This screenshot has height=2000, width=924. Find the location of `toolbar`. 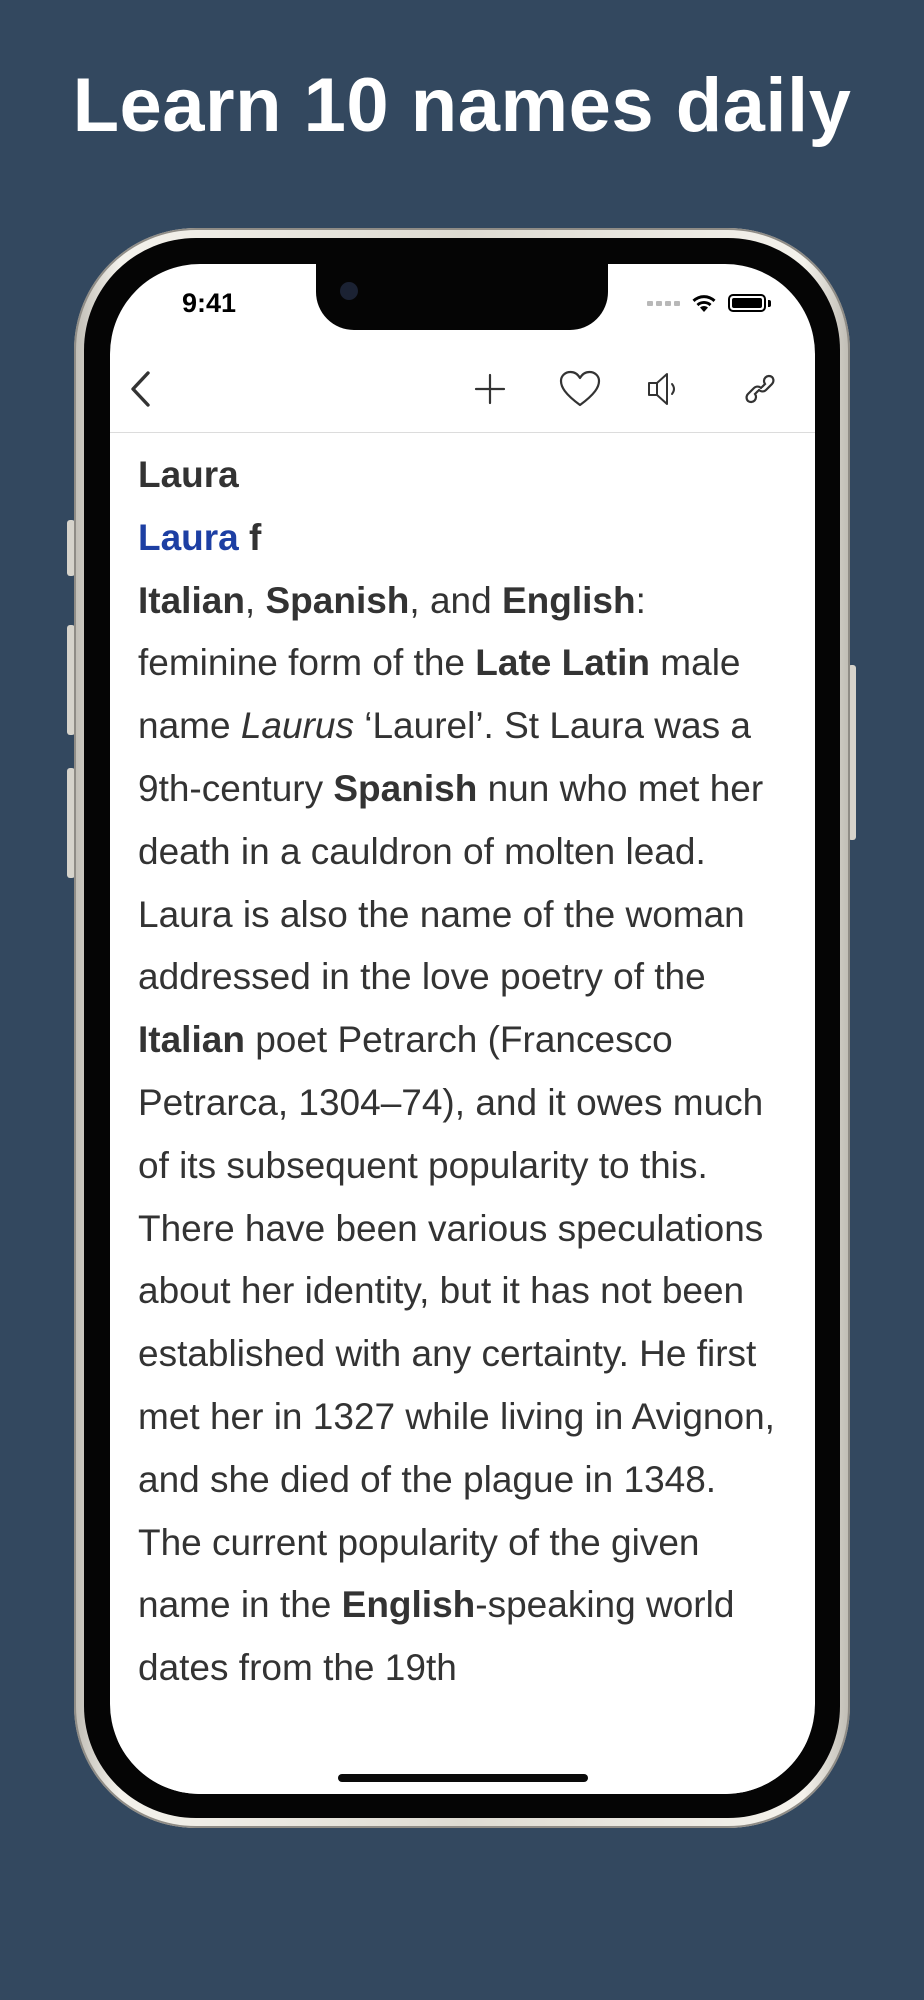

toolbar is located at coordinates (462, 389).